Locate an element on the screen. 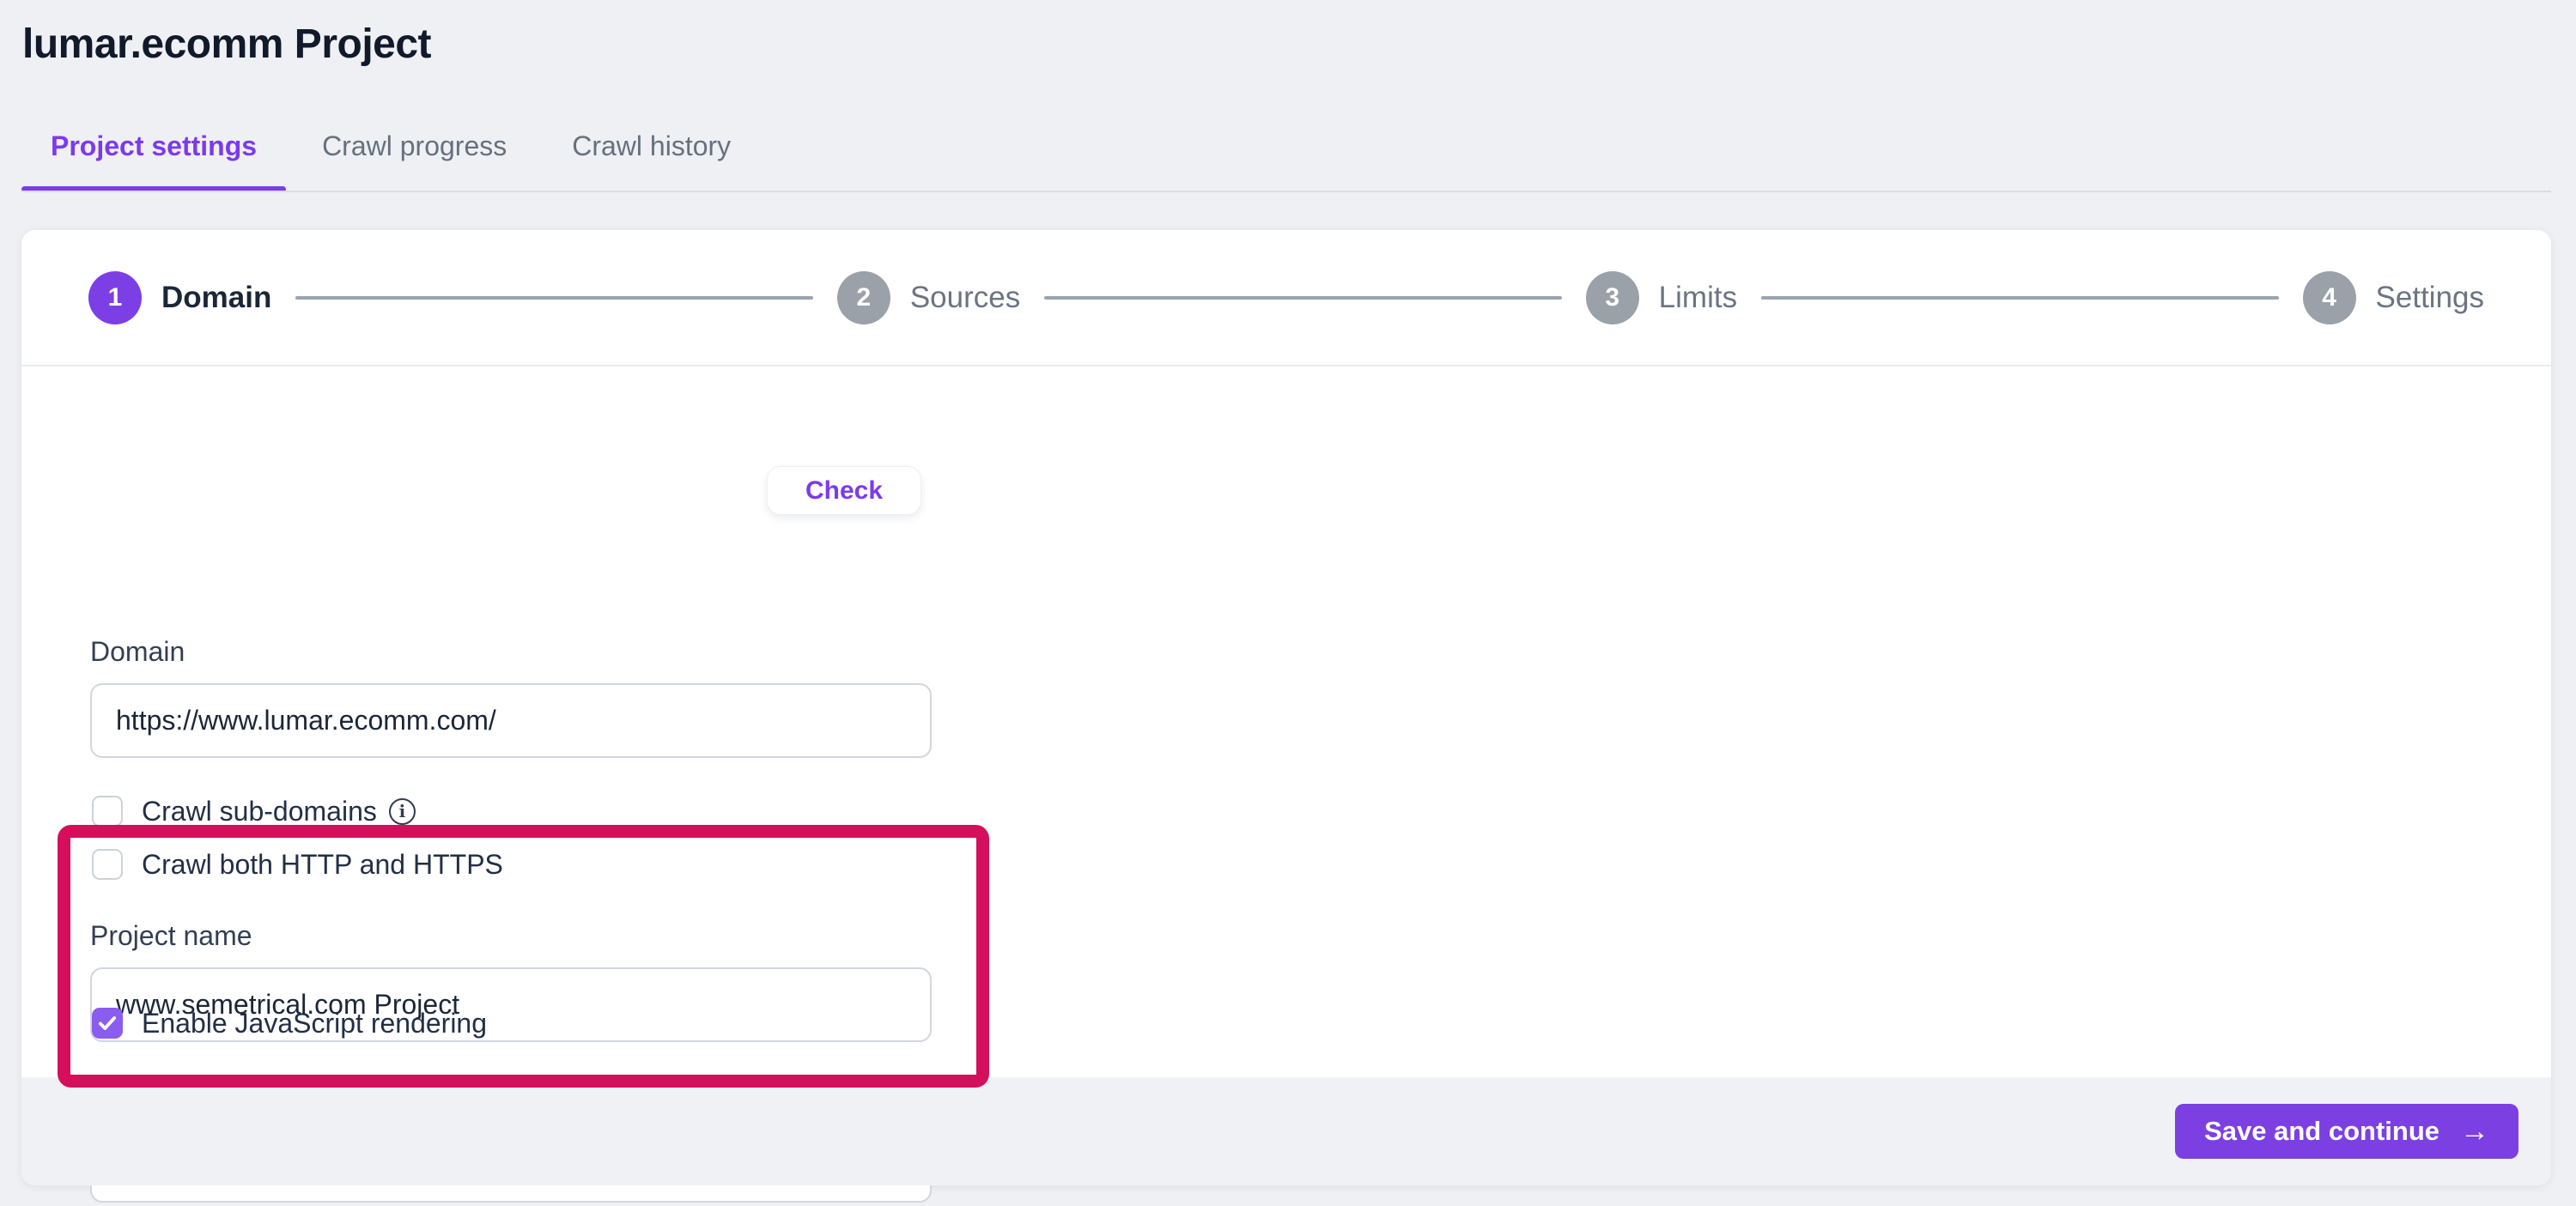 This screenshot has height=1206, width=2576. tab-crawl-history: Crawl history is located at coordinates (651, 156).